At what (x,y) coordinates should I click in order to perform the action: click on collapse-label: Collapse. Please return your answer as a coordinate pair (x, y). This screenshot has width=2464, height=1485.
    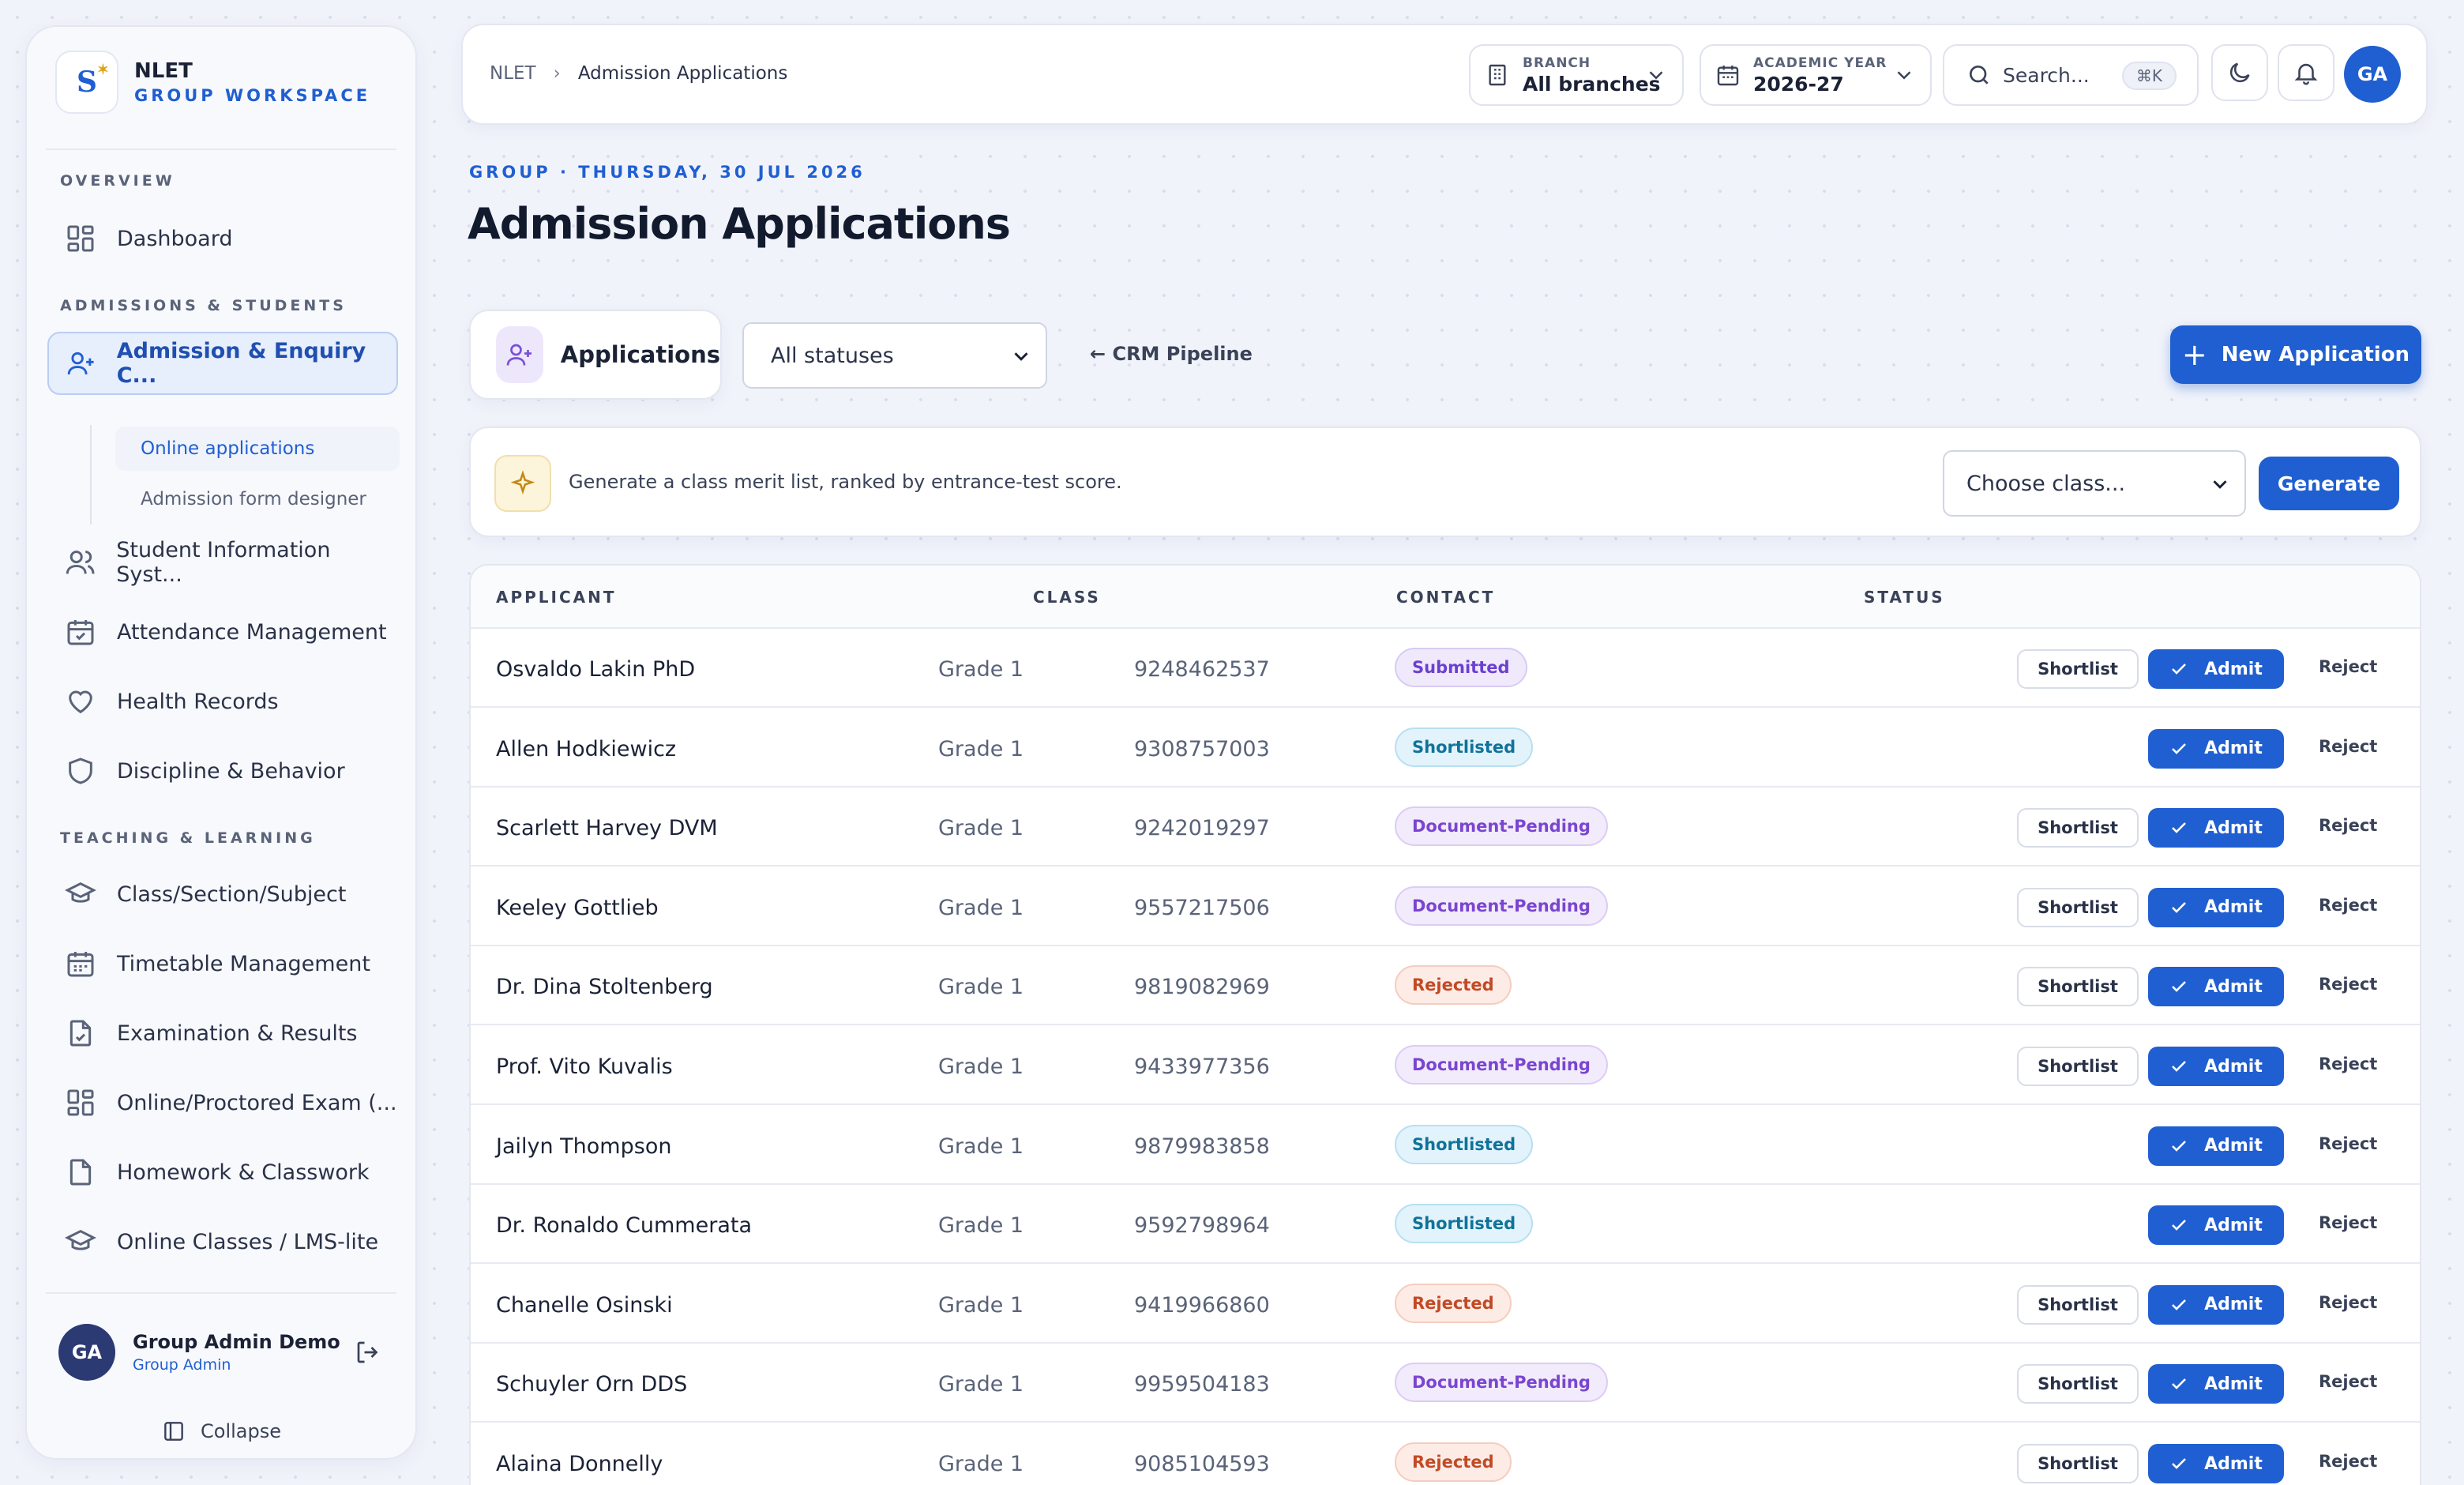
    Looking at the image, I should click on (241, 1431).